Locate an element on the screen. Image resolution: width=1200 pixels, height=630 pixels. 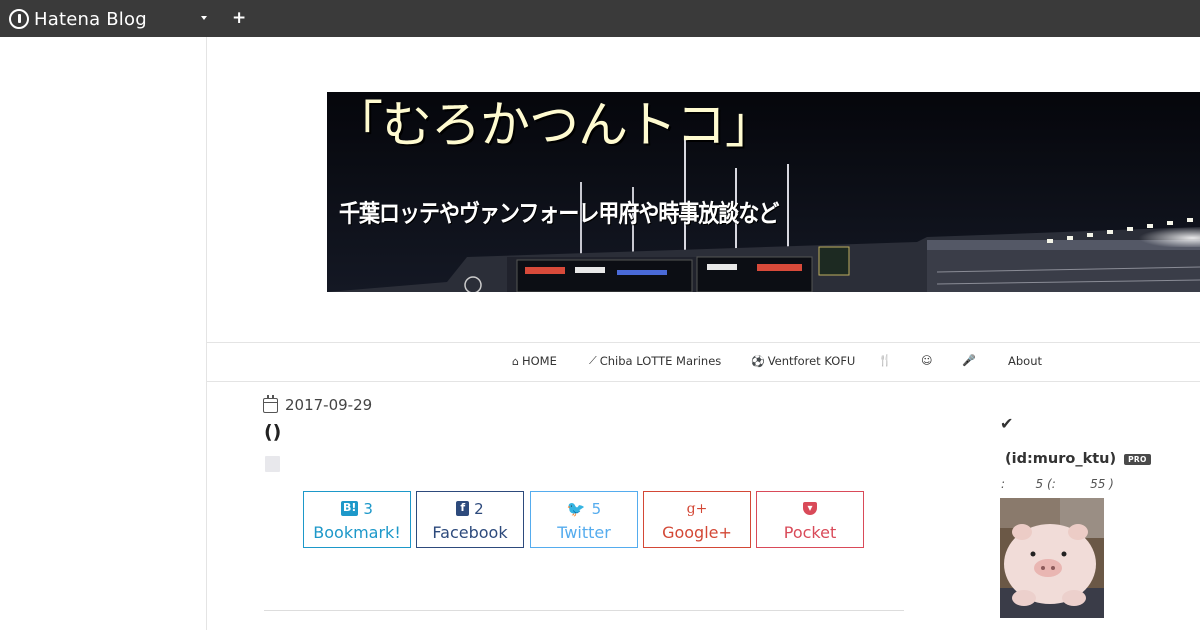
check-icon: ✔ is located at coordinates (1007, 423).